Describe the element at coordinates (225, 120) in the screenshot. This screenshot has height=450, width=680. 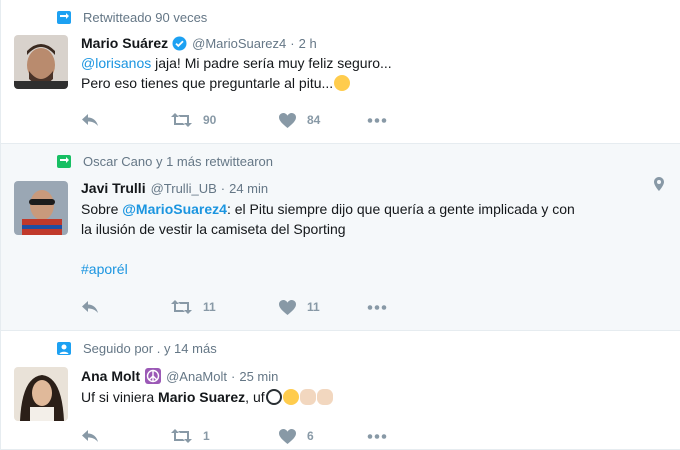
I see `retweet-button: 90` at that location.